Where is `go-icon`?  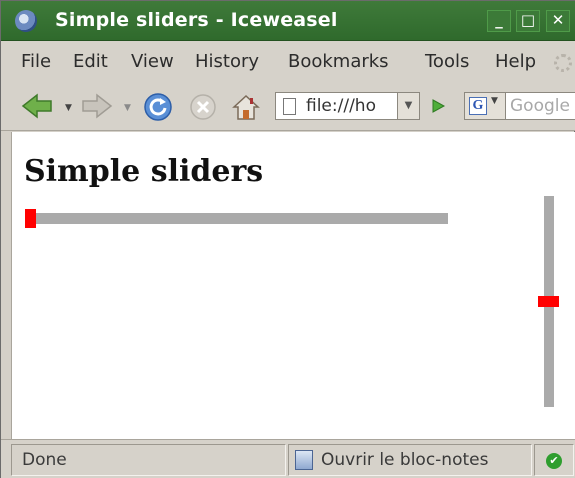 go-icon is located at coordinates (438, 106).